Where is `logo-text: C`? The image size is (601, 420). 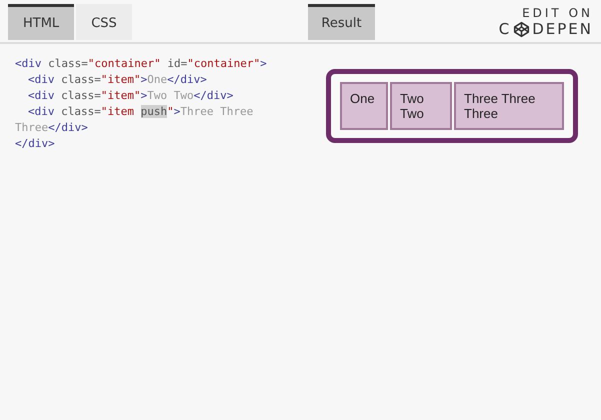
logo-text: C is located at coordinates (505, 29).